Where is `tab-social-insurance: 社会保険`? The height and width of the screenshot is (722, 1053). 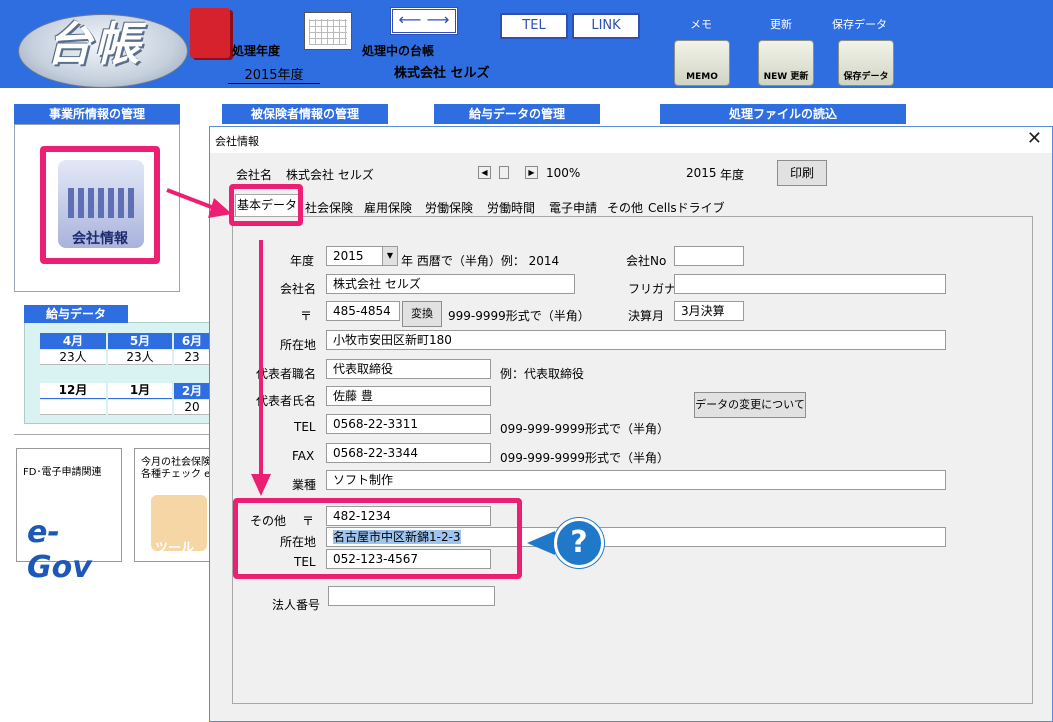 tab-social-insurance: 社会保険 is located at coordinates (329, 208).